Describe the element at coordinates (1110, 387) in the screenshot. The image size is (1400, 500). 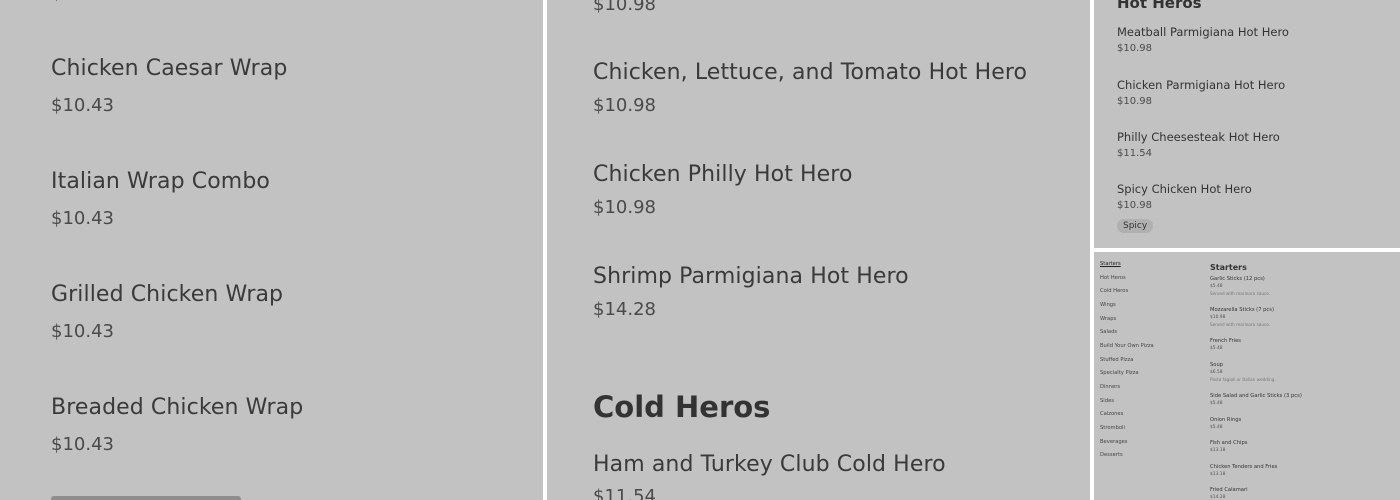
I see `sidebar-item-dinners: Dinners` at that location.